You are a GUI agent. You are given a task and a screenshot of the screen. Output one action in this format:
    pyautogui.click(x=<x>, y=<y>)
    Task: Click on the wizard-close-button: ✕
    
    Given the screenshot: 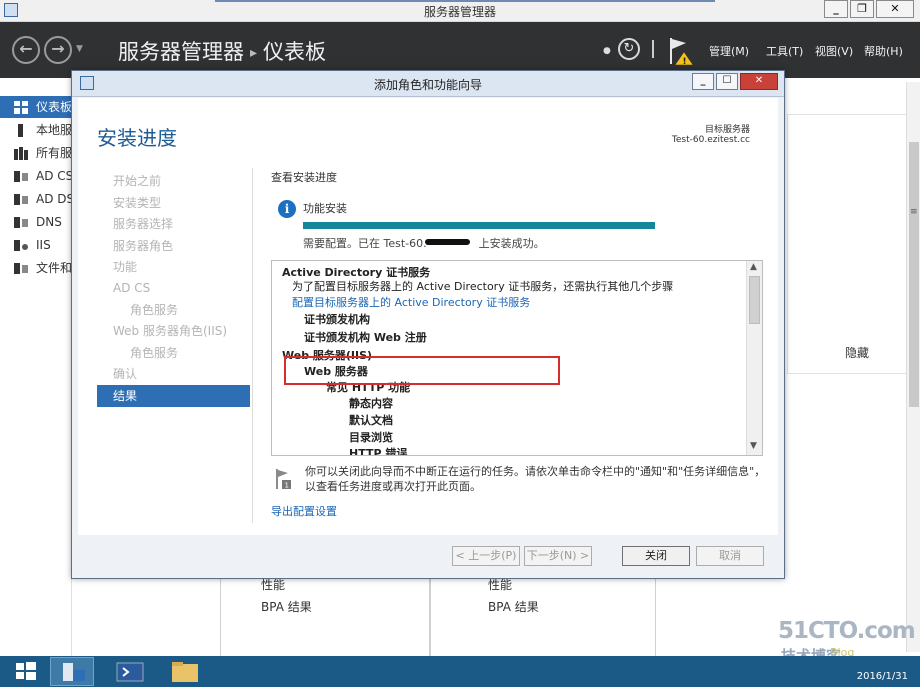 What is the action you would take?
    pyautogui.click(x=759, y=81)
    